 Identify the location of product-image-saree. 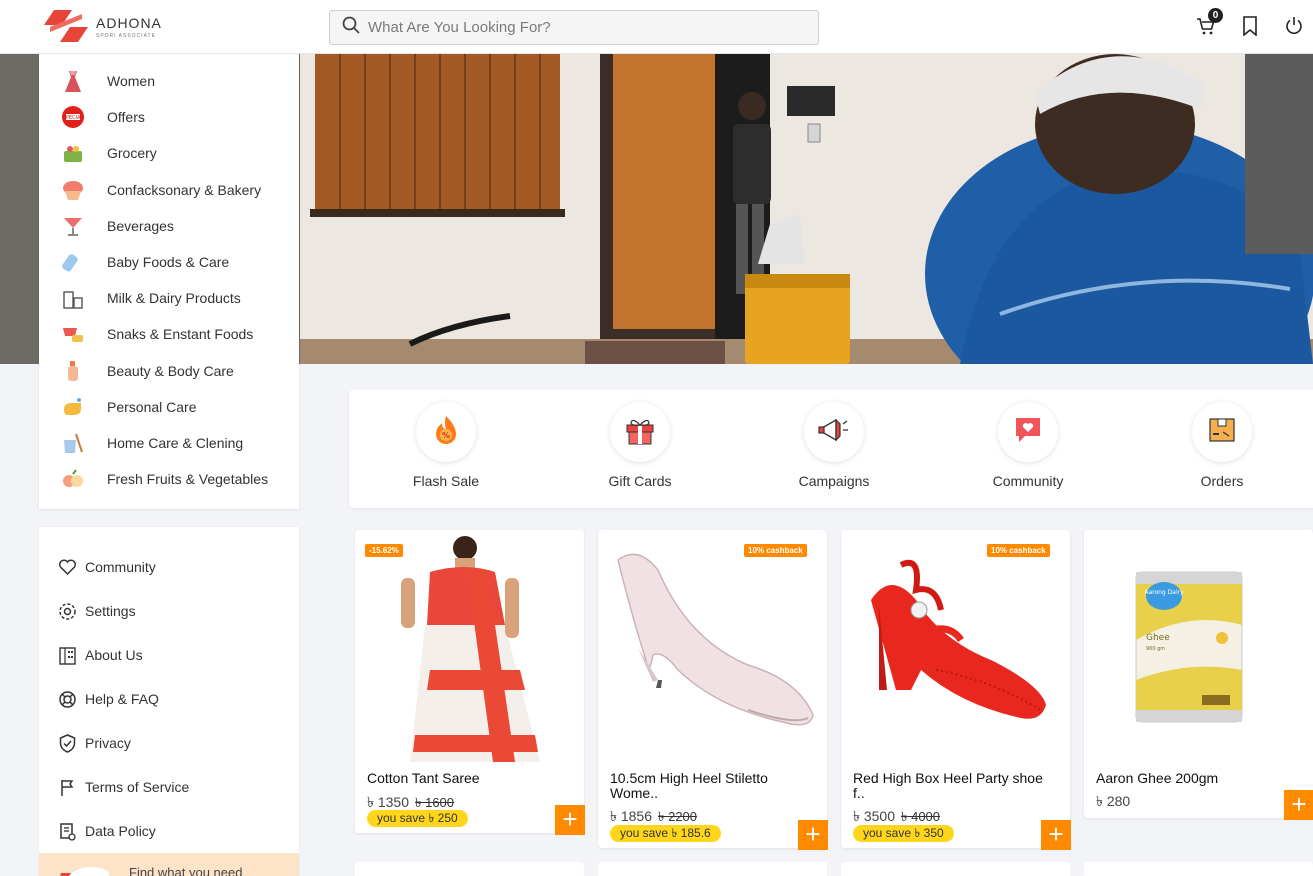
(469, 646).